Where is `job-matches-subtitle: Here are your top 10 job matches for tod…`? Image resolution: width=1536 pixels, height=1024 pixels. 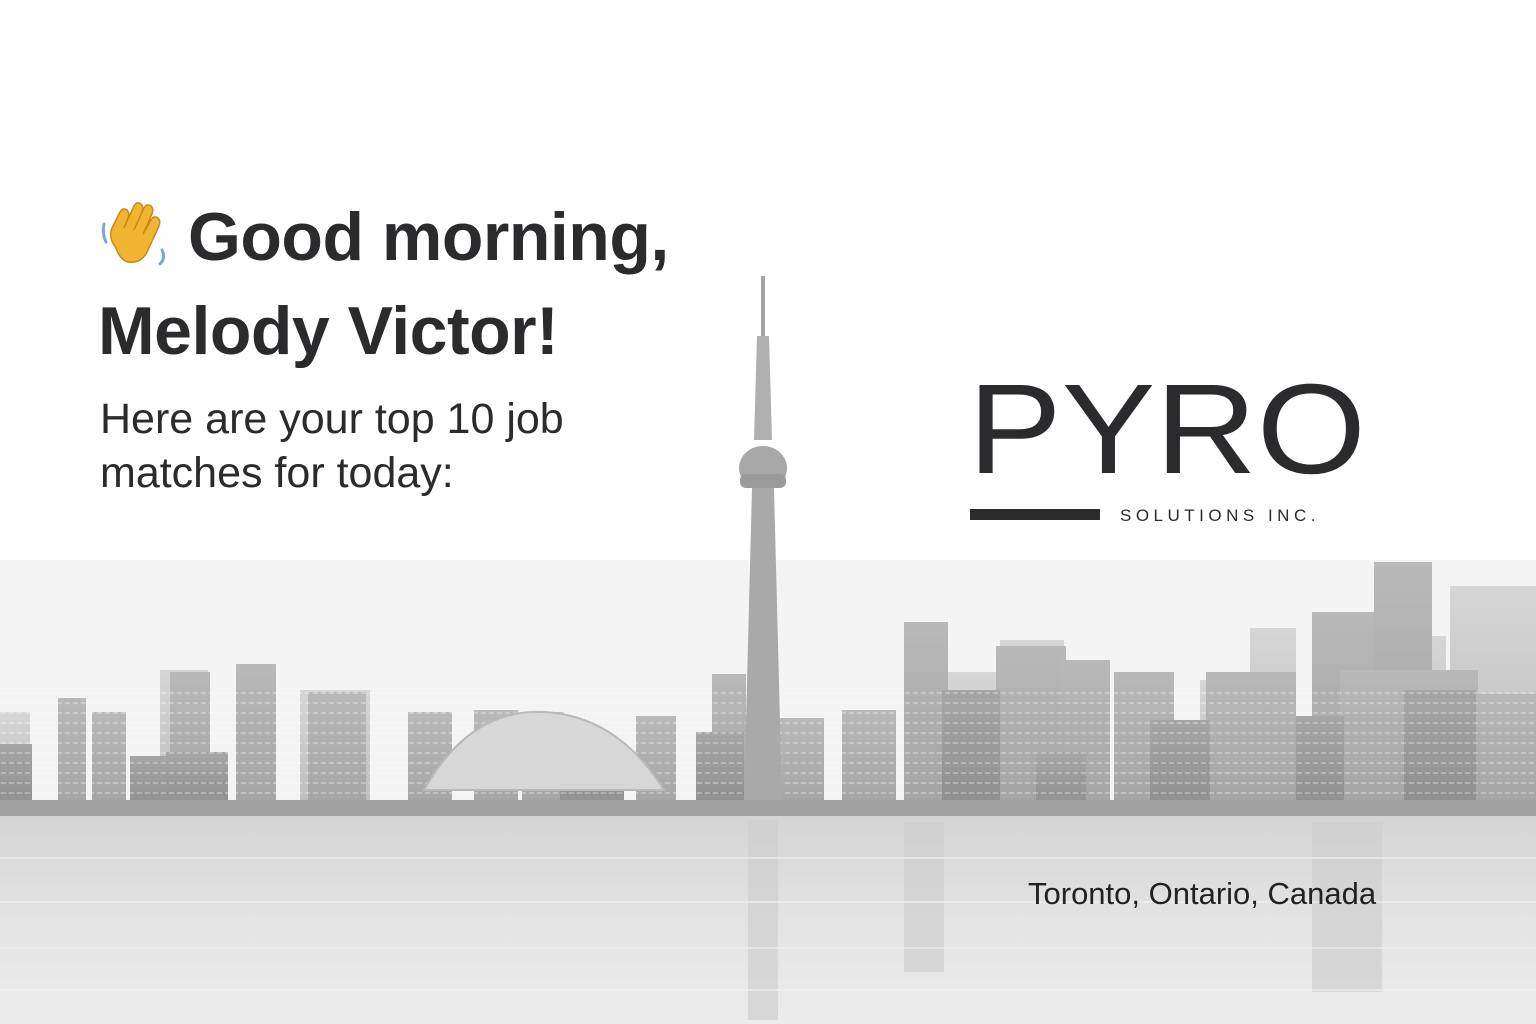 job-matches-subtitle: Here are your top 10 job matches for tod… is located at coordinates (410, 446).